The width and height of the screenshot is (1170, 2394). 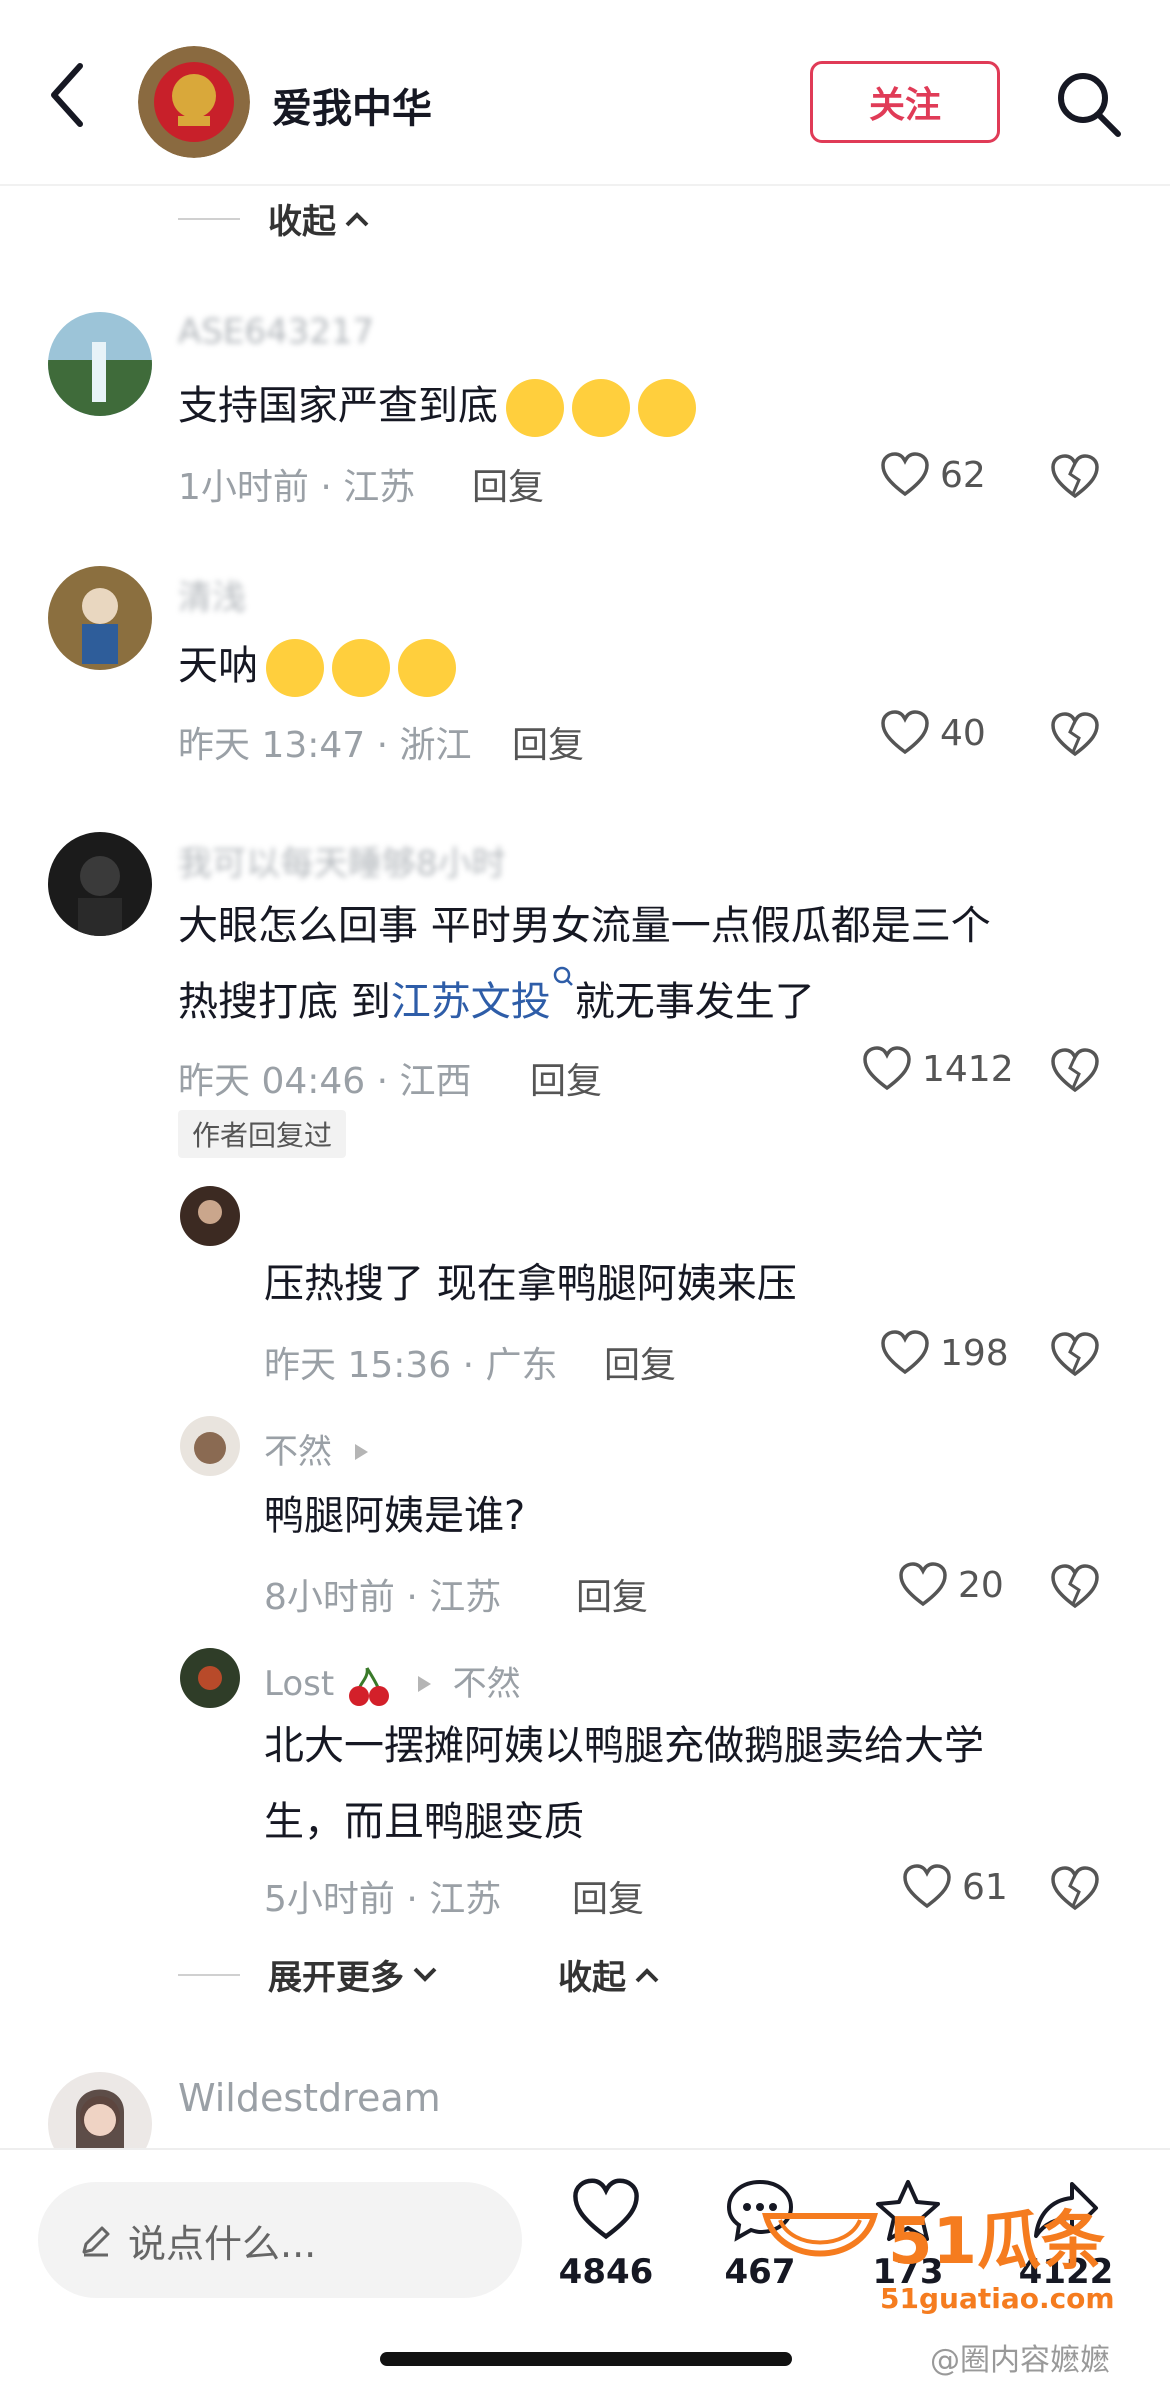 What do you see at coordinates (338, 406) in the screenshot?
I see `comment-text-content: 支持国家严查到底` at bounding box center [338, 406].